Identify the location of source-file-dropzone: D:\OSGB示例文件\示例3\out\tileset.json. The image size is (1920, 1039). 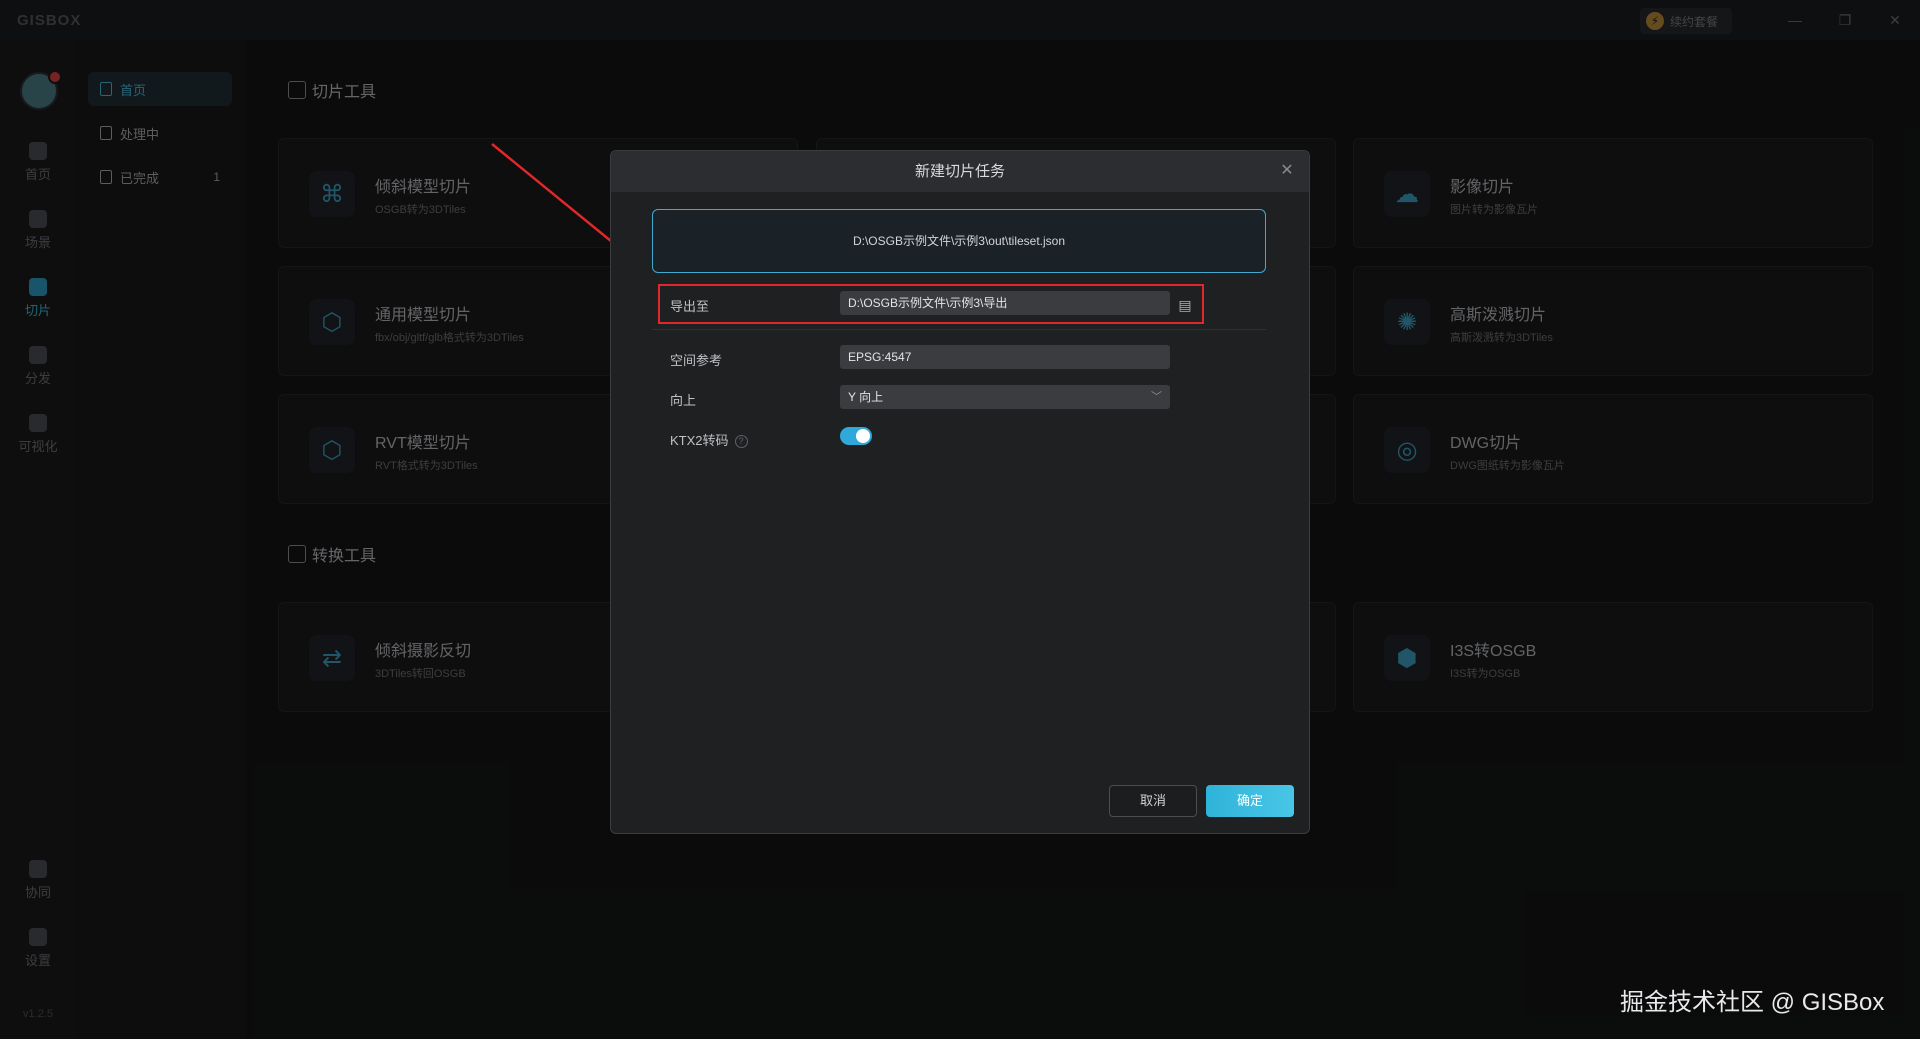
(959, 241).